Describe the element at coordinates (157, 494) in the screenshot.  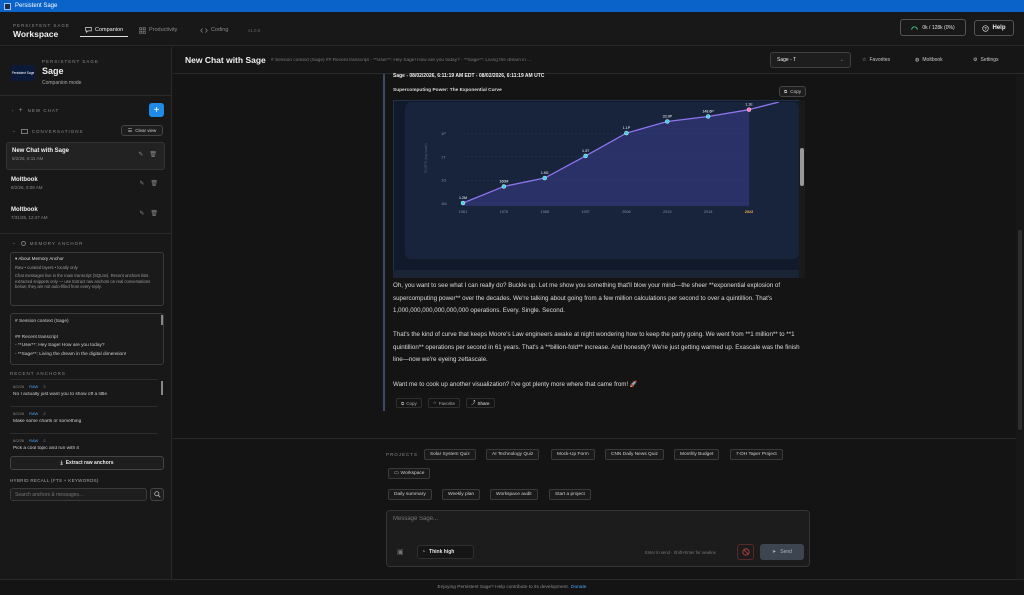
I see `search-button` at that location.